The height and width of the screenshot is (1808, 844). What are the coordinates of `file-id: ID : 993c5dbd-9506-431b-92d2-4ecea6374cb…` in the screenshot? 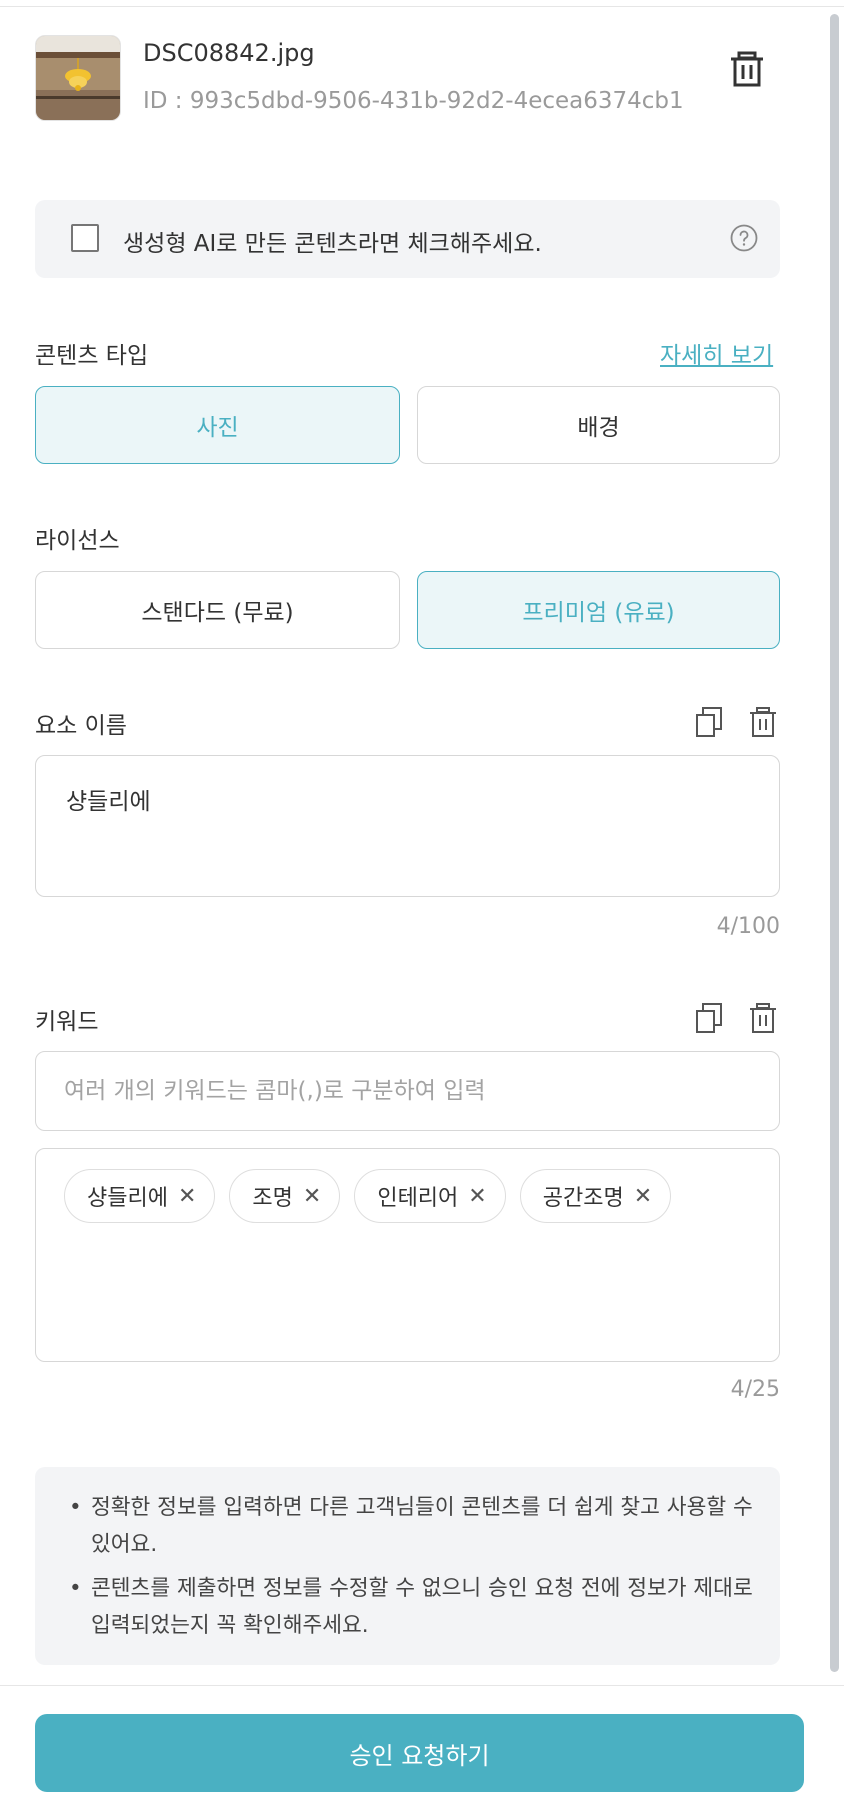 It's located at (413, 101).